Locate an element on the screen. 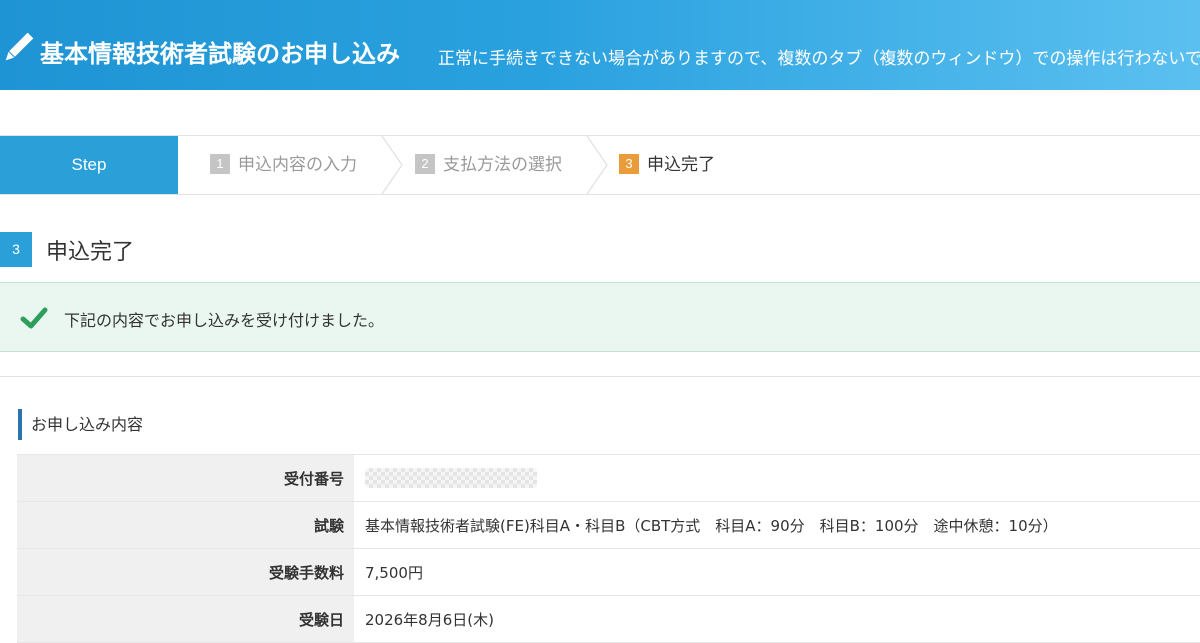 Image resolution: width=1200 pixels, height=643 pixels. masked-receipt-number is located at coordinates (451, 478).